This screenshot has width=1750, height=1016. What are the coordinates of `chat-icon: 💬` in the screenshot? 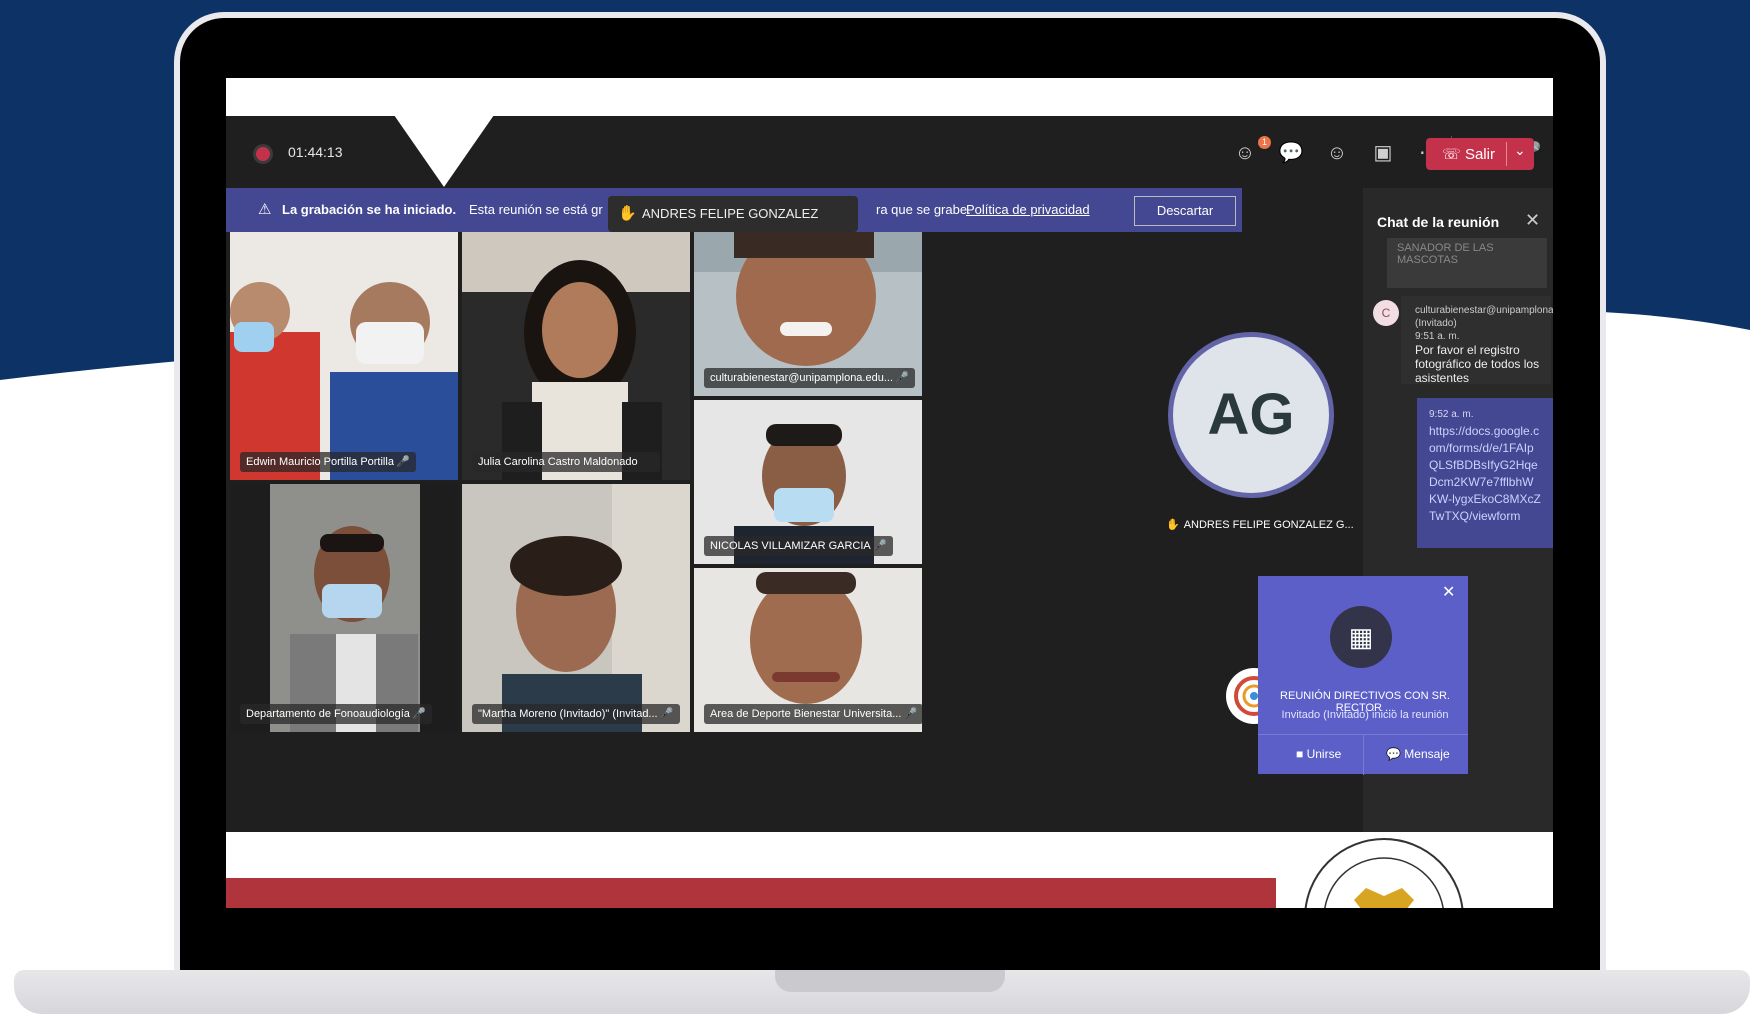 It's located at (1291, 153).